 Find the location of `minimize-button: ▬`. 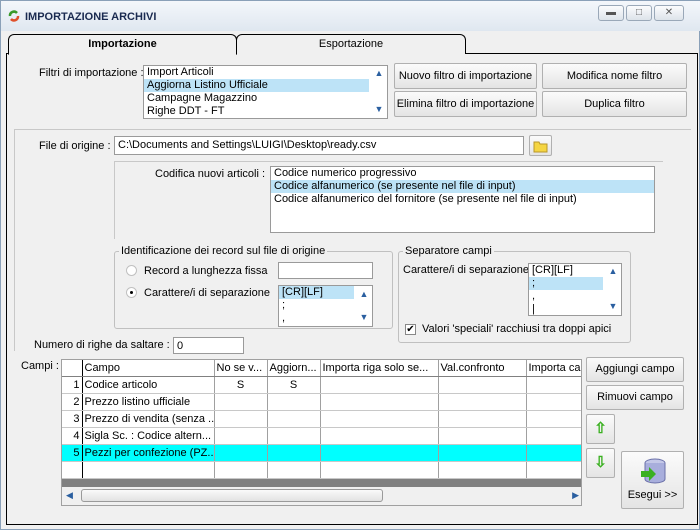

minimize-button: ▬ is located at coordinates (611, 13).